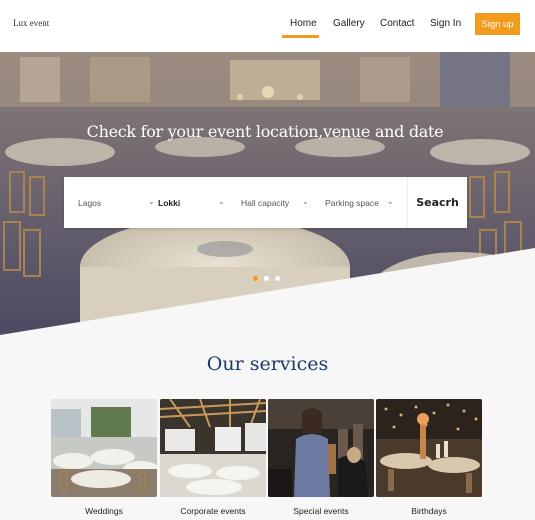 This screenshot has width=535, height=520. I want to click on special-events-image, so click(321, 448).